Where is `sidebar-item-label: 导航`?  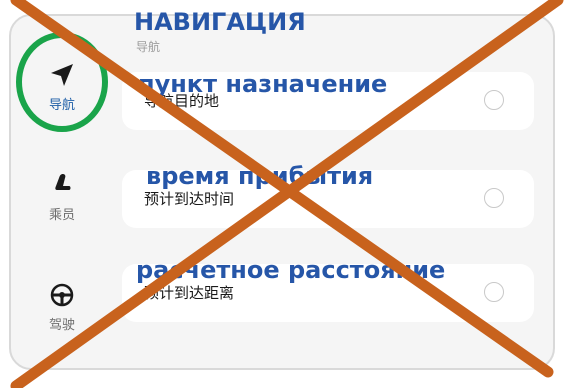
sidebar-item-label: 导航 is located at coordinates (61, 105).